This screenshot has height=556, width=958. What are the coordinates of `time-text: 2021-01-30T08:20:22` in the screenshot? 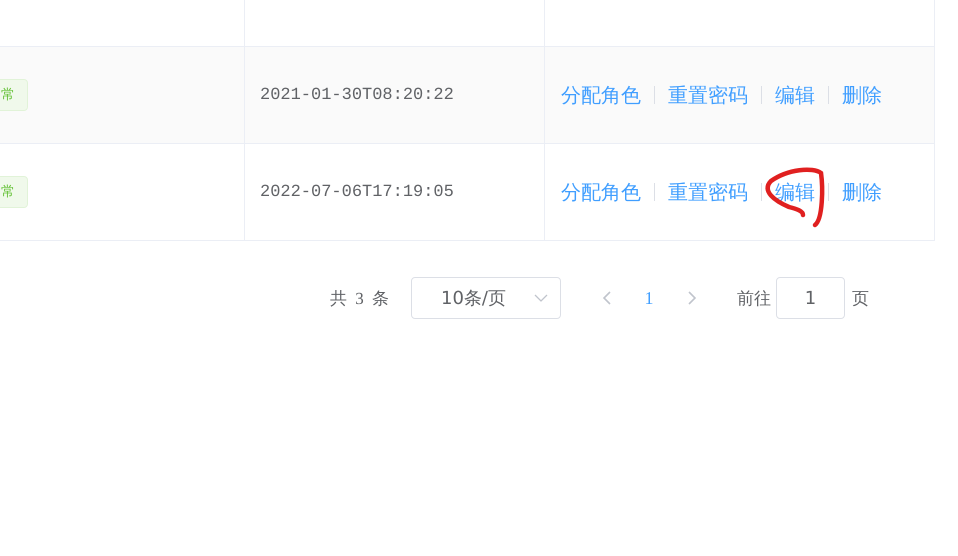 It's located at (357, 95).